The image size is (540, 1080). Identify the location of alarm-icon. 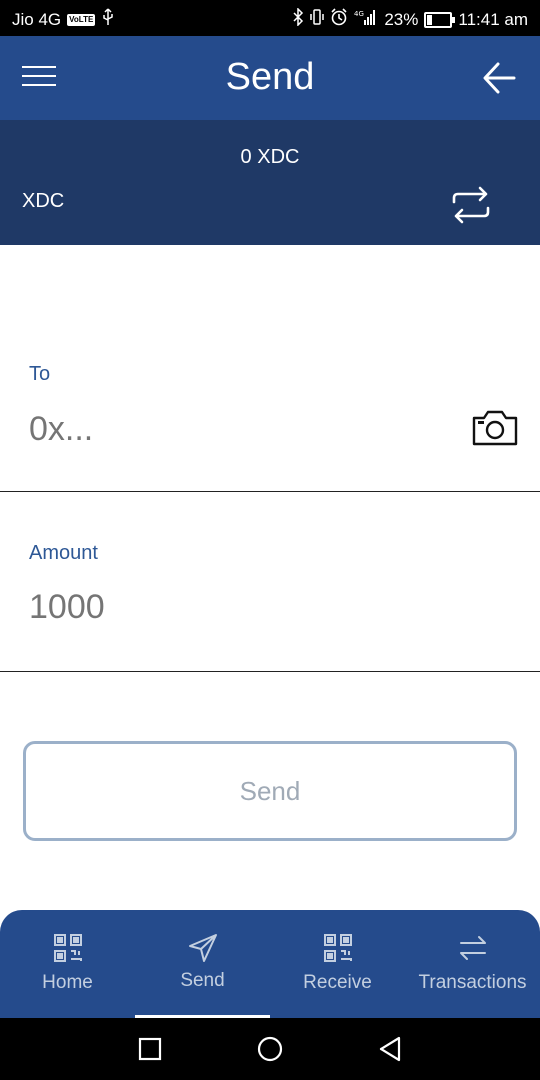
(339, 19).